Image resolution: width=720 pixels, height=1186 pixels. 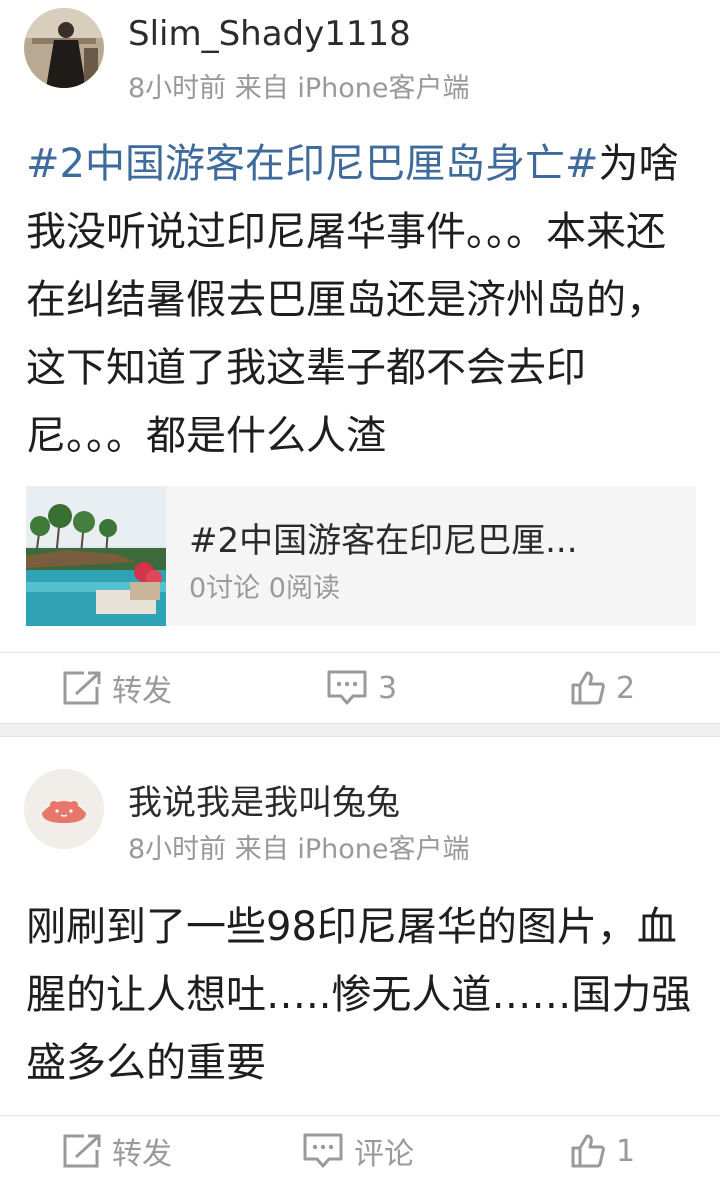 What do you see at coordinates (626, 688) in the screenshot?
I see `like-count: 2` at bounding box center [626, 688].